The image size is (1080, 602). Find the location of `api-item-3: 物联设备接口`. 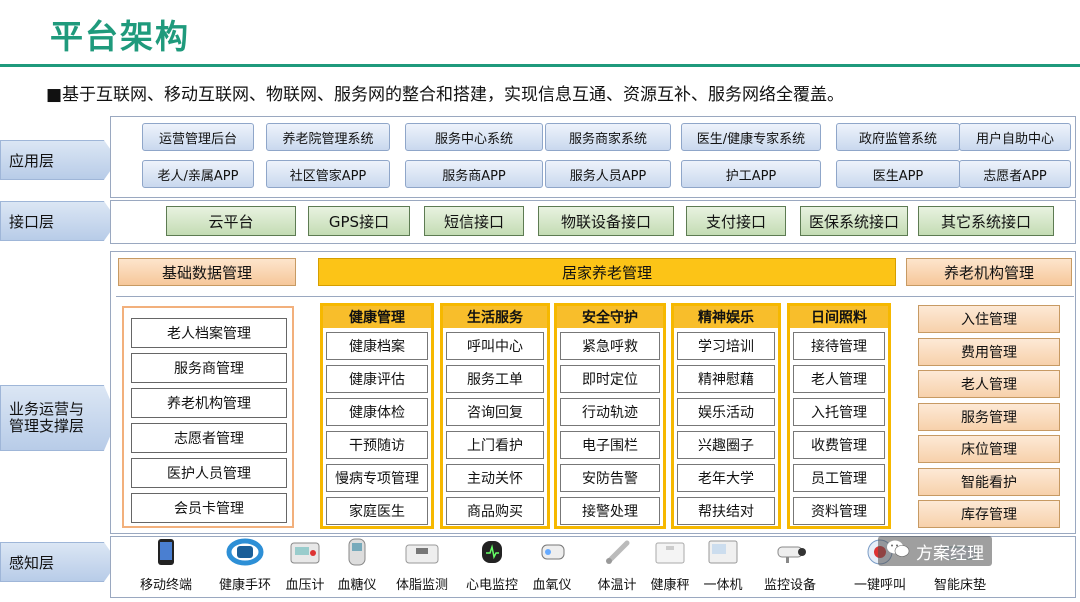

api-item-3: 物联设备接口 is located at coordinates (606, 221).